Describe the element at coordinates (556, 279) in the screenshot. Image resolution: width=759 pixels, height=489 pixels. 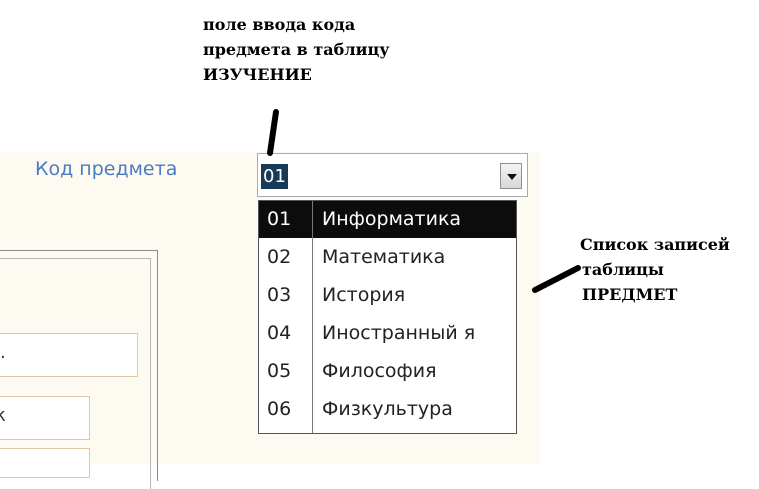
I see `pointer-line-list` at that location.